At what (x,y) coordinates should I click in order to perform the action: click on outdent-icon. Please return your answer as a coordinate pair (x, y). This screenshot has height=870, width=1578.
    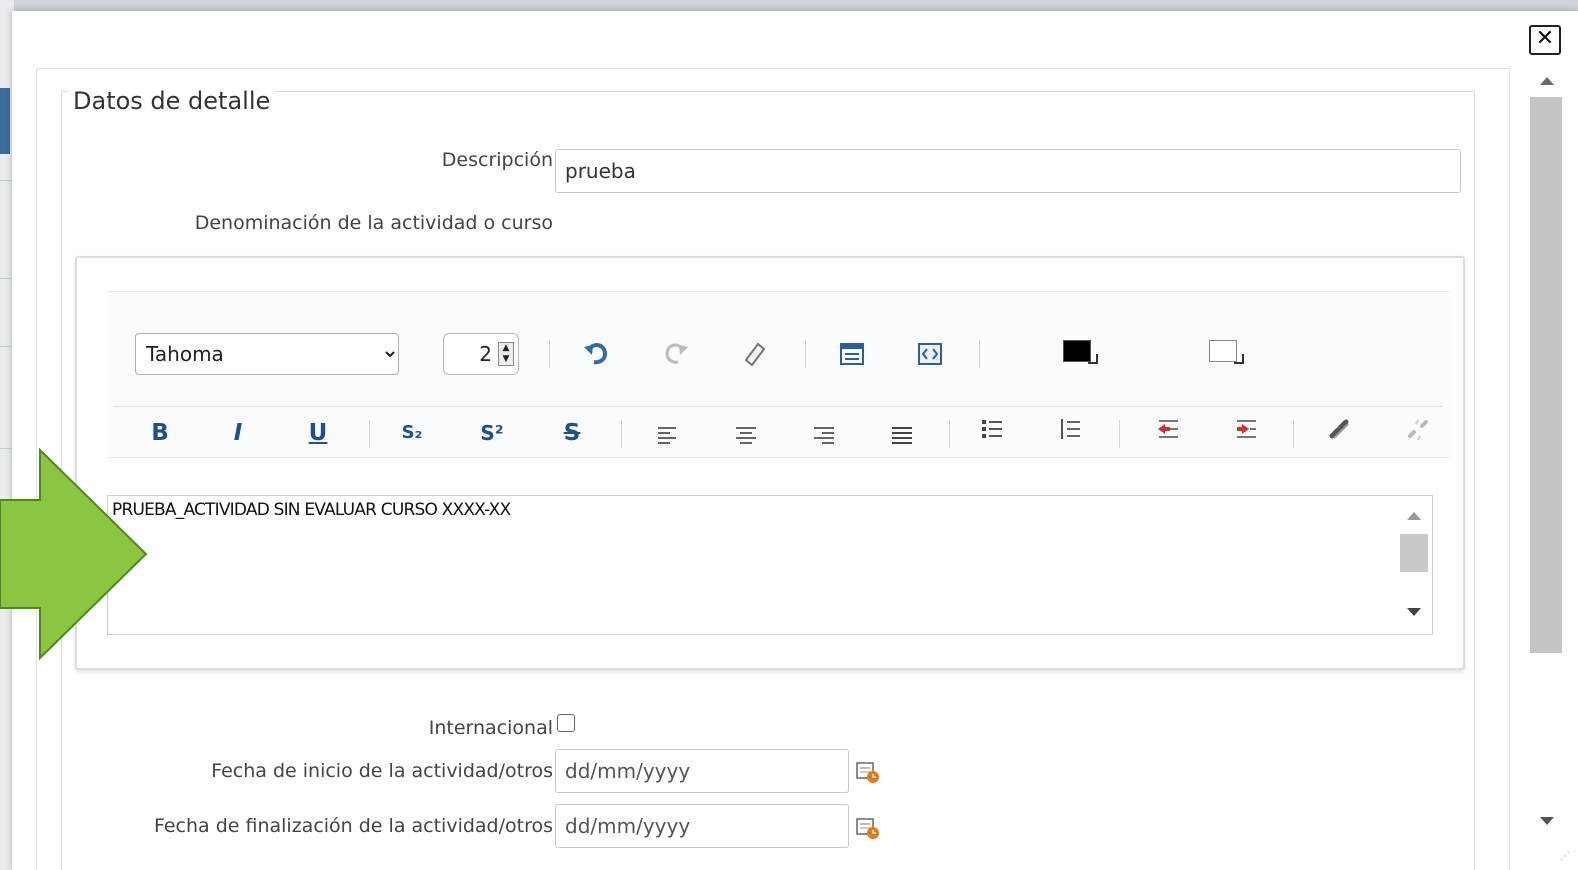
    Looking at the image, I should click on (1168, 433).